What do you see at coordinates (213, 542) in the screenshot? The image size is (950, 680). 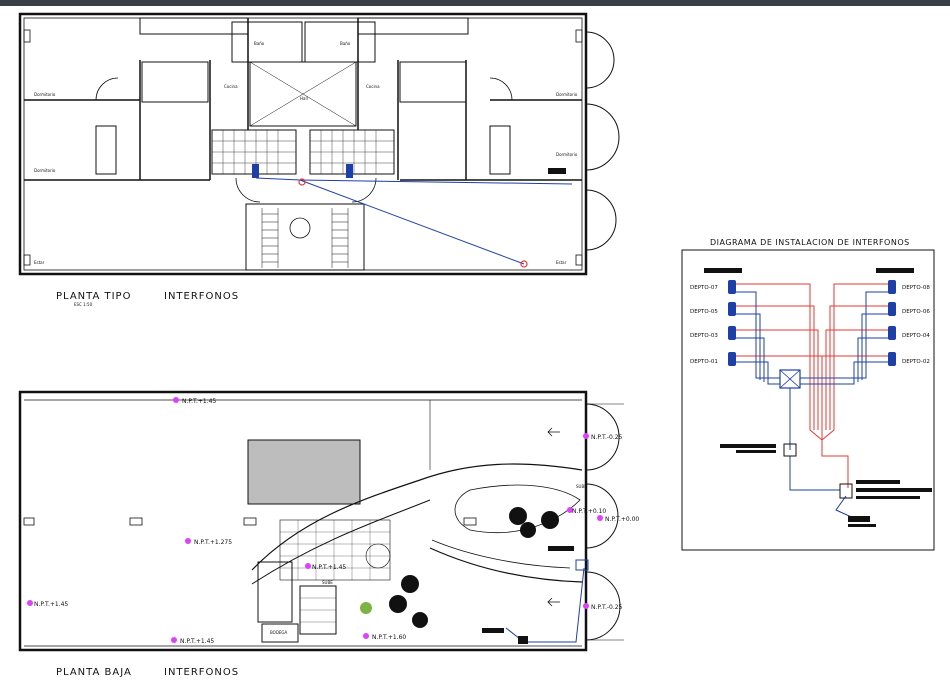 I see `level-label: N.P.T.+1.275` at bounding box center [213, 542].